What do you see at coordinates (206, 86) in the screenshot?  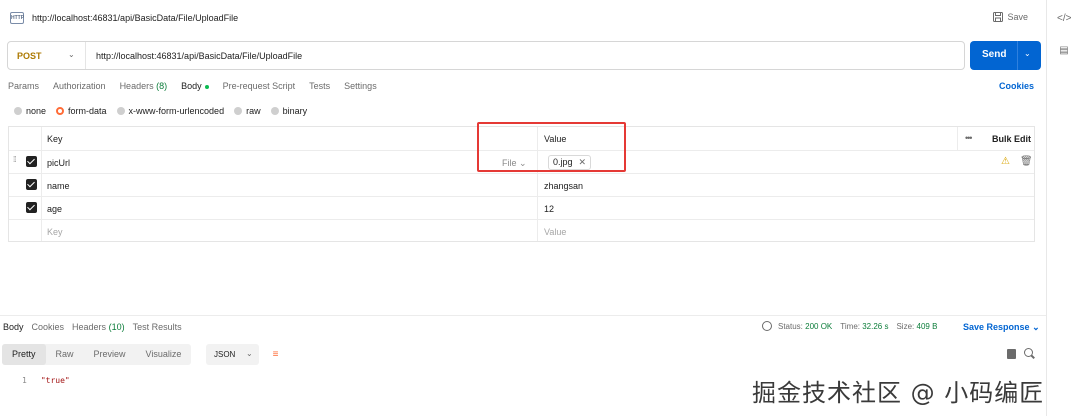 I see `body-active-dot-icon` at bounding box center [206, 86].